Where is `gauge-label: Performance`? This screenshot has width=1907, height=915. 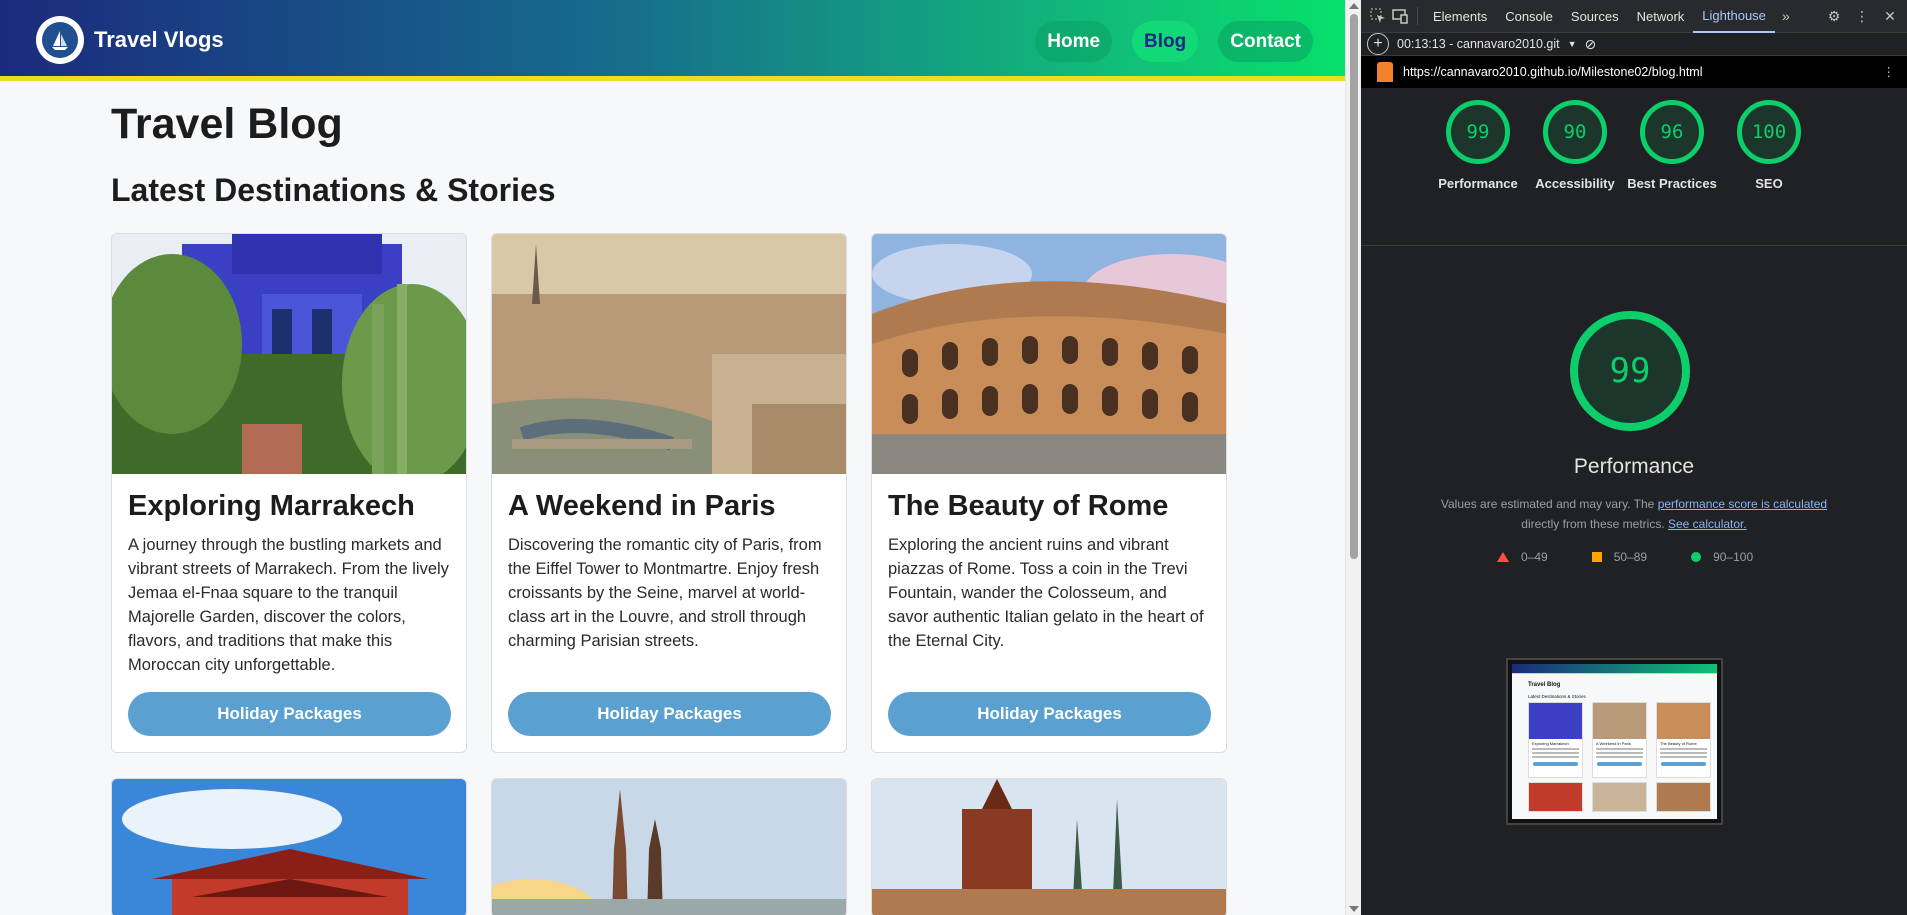
gauge-label: Performance is located at coordinates (1478, 183).